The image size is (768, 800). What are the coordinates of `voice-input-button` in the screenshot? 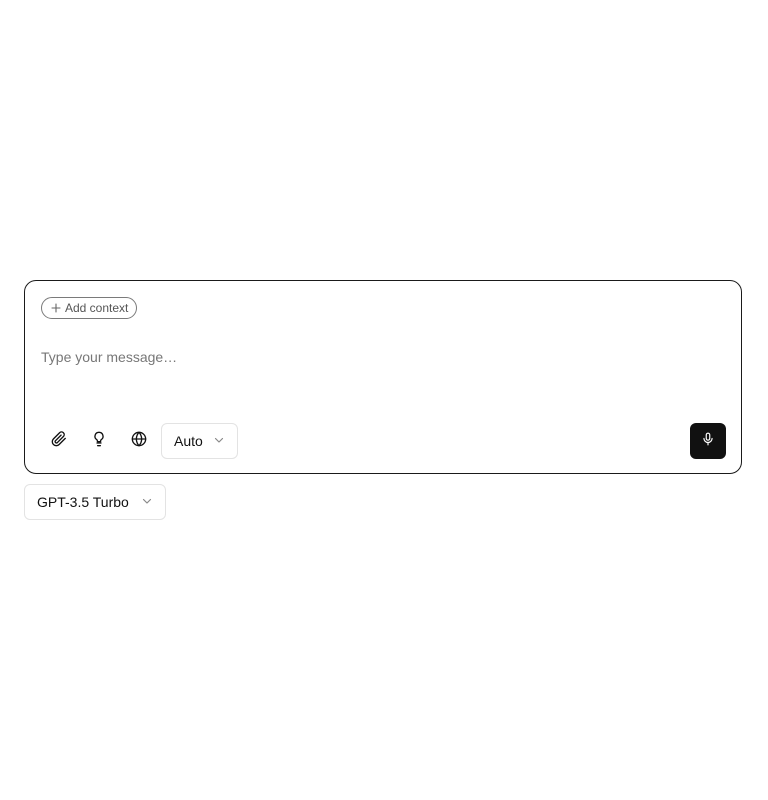 It's located at (708, 441).